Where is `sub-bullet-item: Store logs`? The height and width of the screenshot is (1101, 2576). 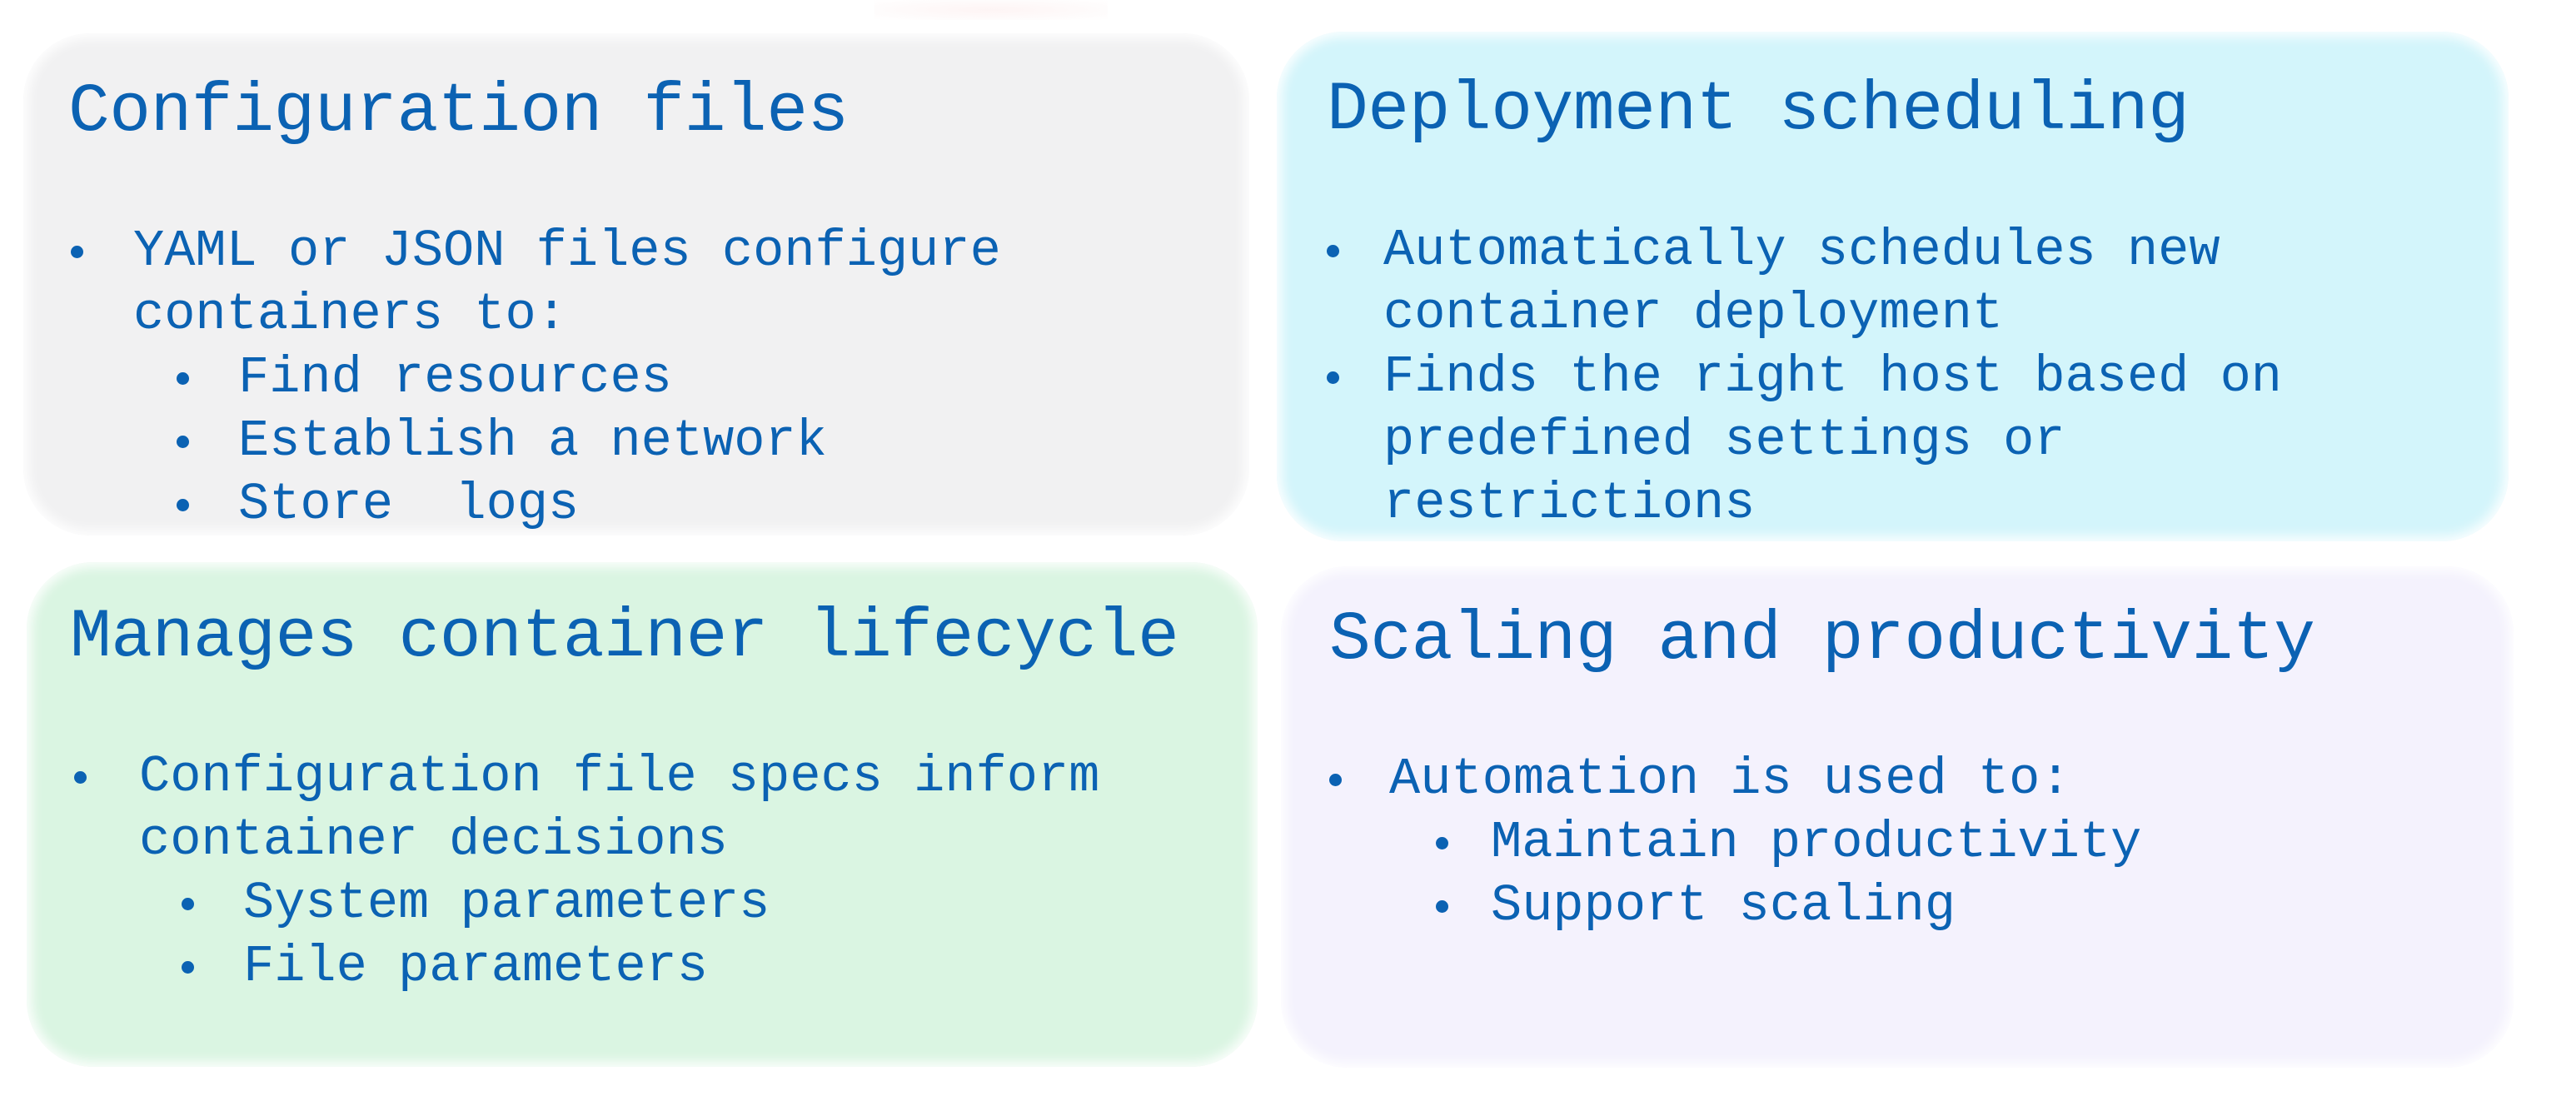
sub-bullet-item: Store logs is located at coordinates (512, 504).